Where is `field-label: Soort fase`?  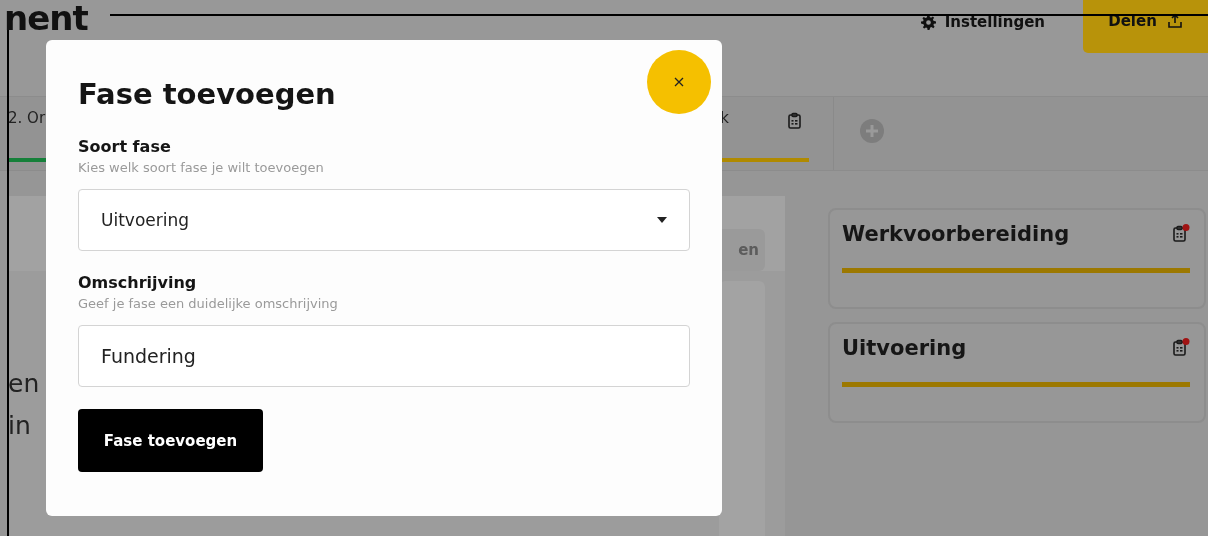
field-label: Soort fase is located at coordinates (125, 147).